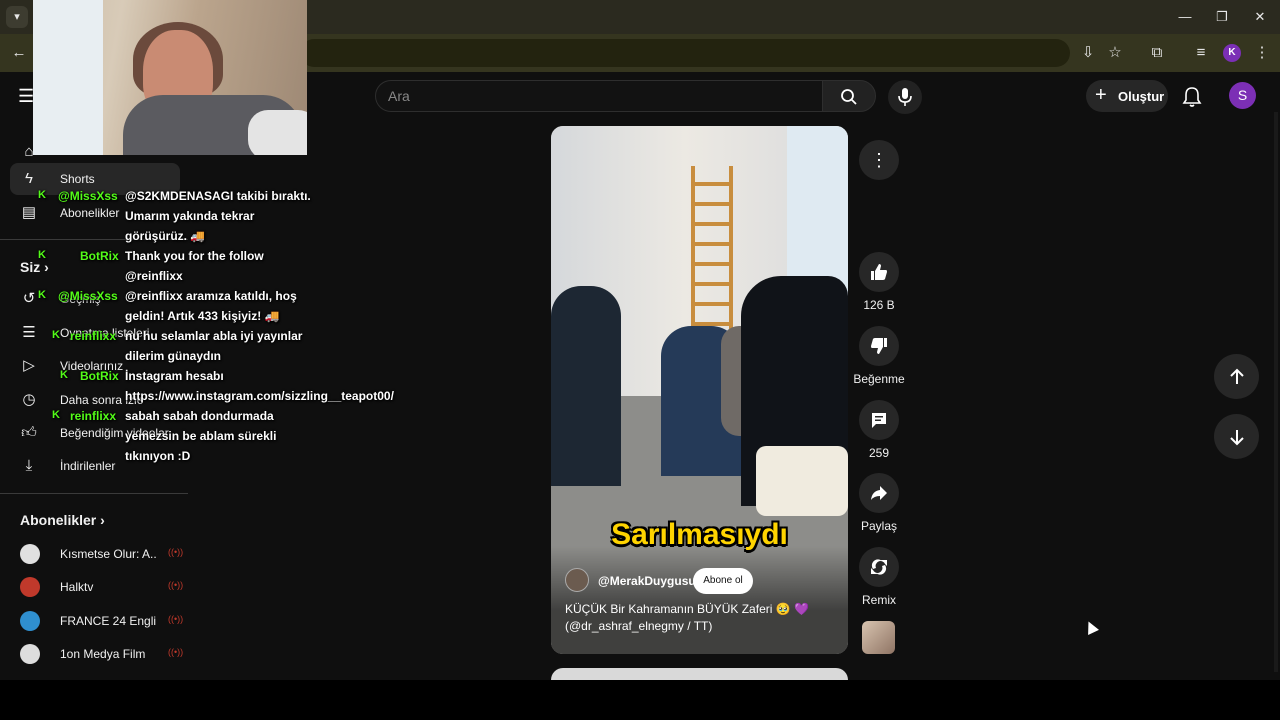  Describe the element at coordinates (1185, 17) in the screenshot. I see `minimize-icon: —` at that location.